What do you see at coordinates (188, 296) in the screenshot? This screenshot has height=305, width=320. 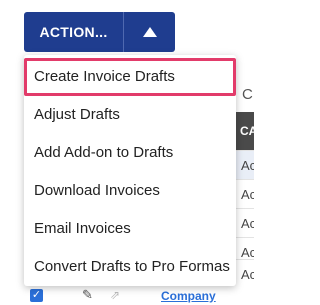 I see `company-link: Company` at bounding box center [188, 296].